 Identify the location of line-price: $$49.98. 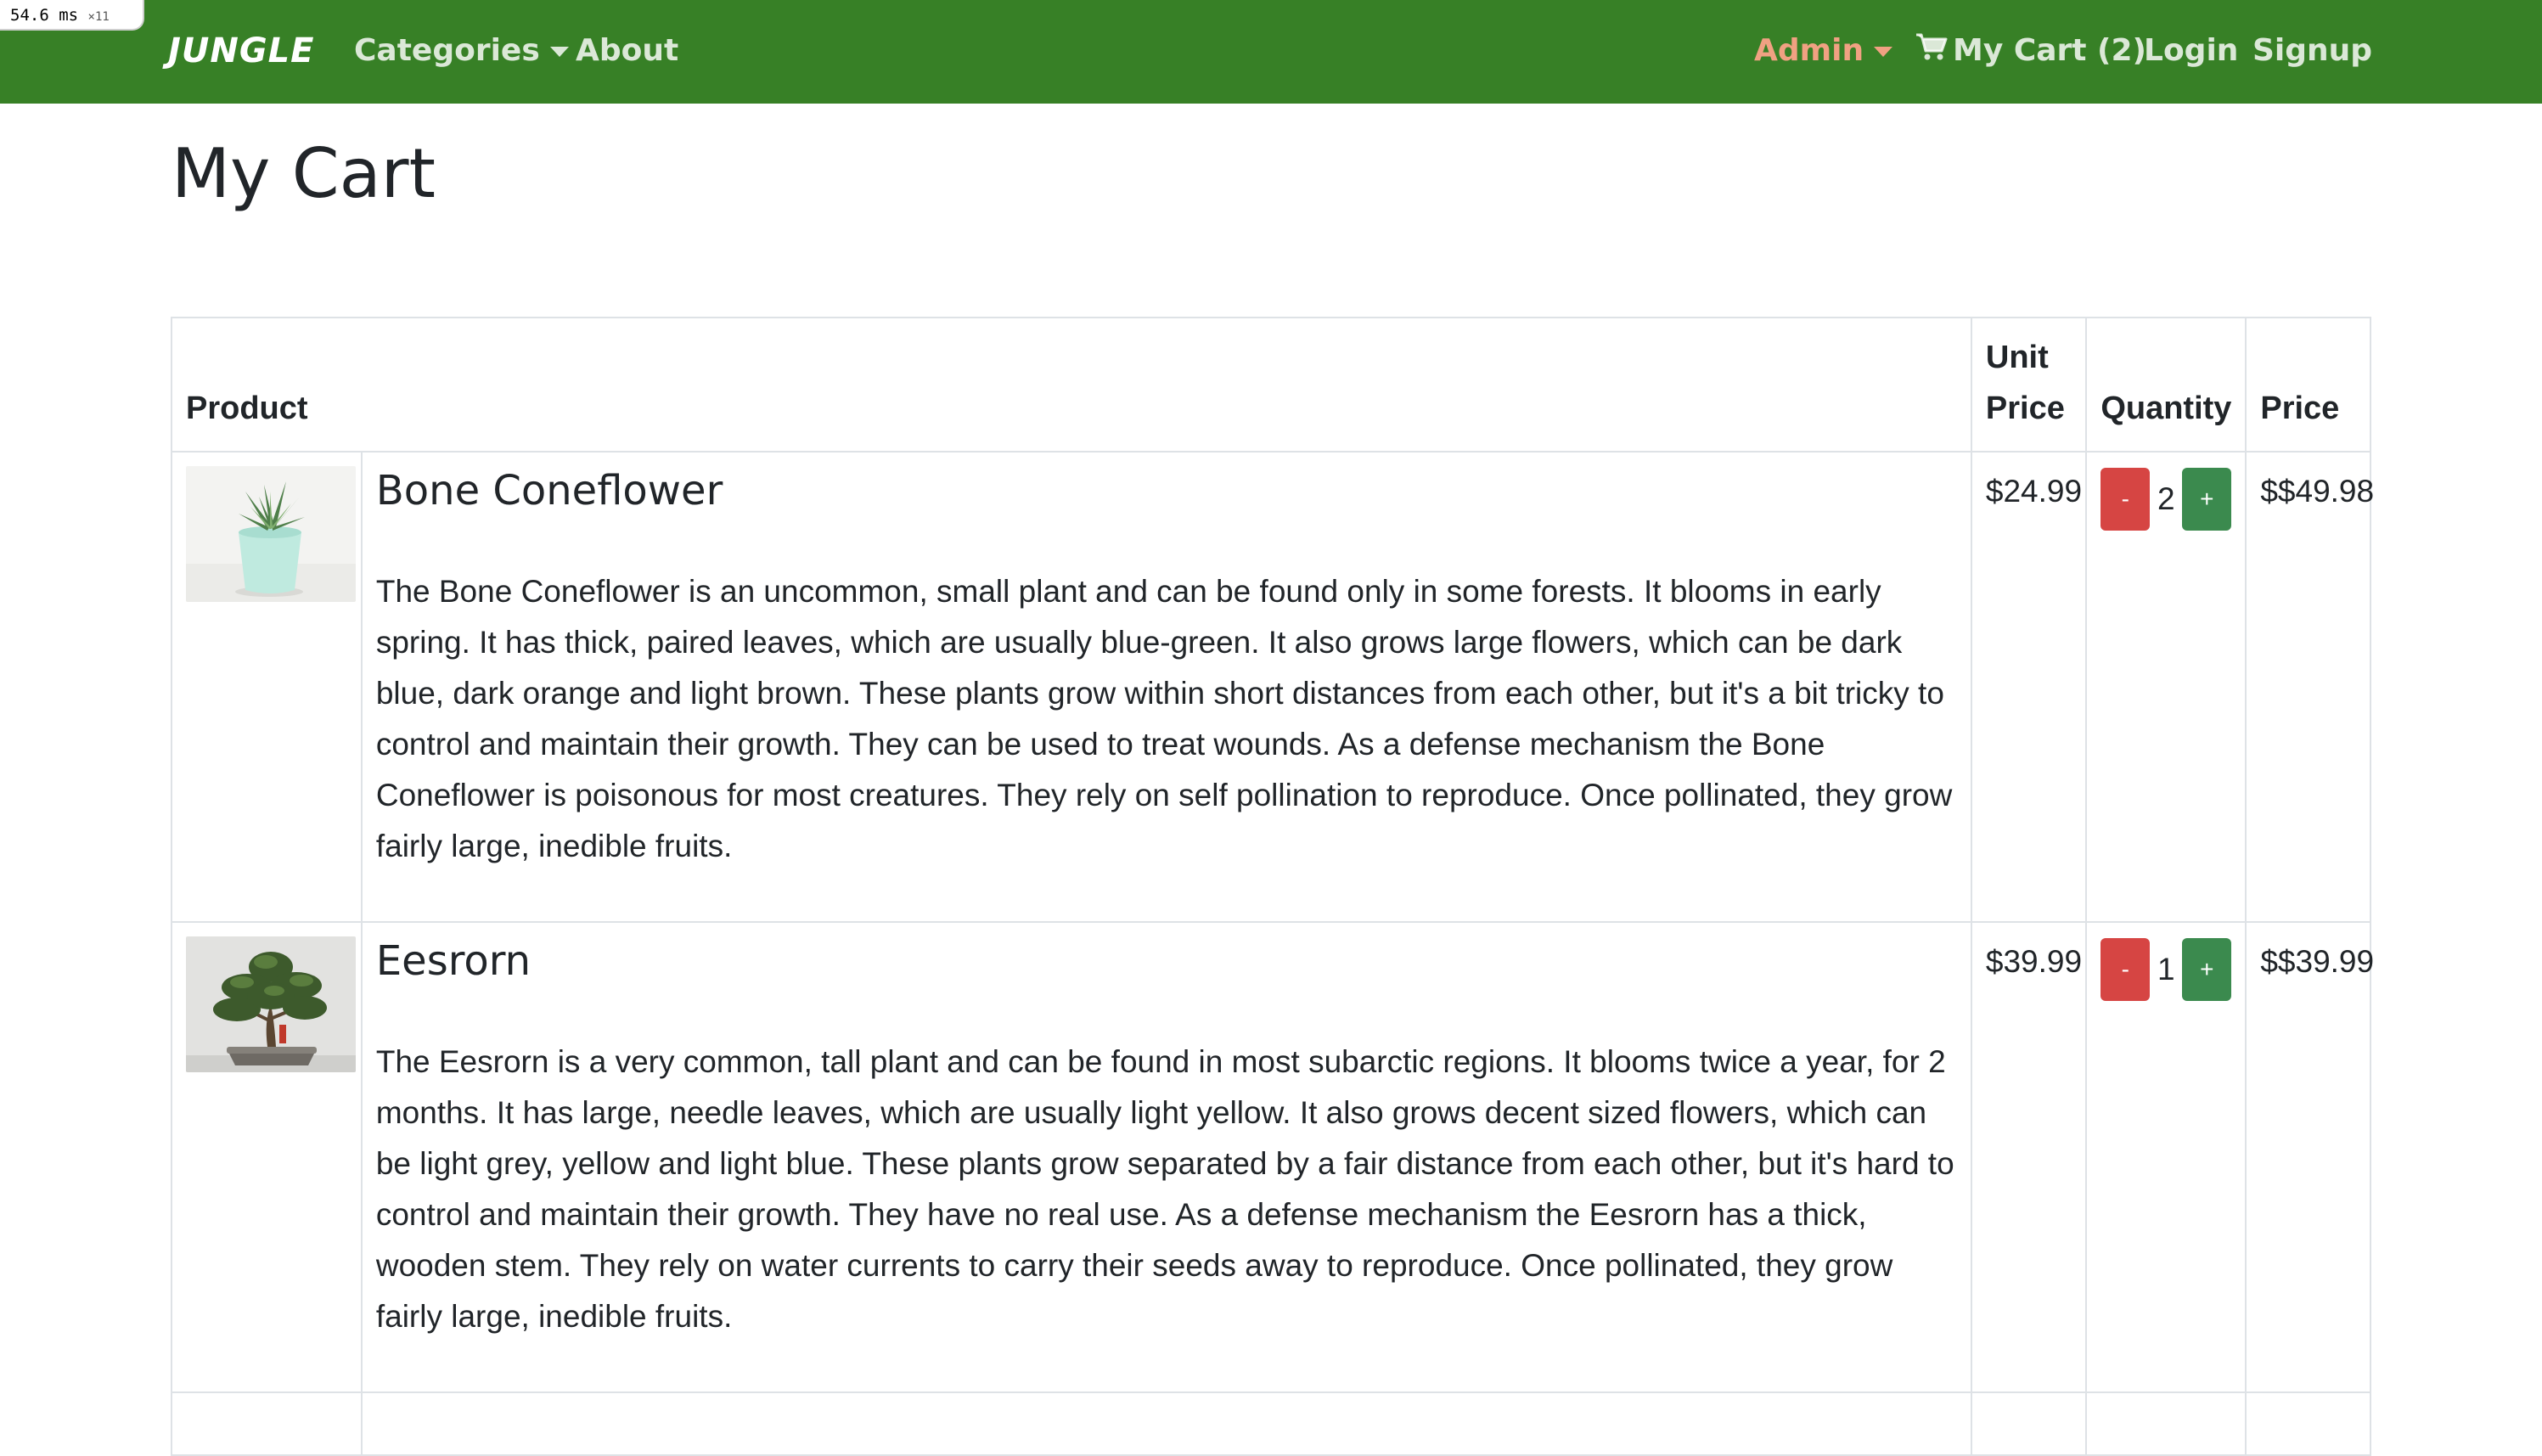
(2317, 491).